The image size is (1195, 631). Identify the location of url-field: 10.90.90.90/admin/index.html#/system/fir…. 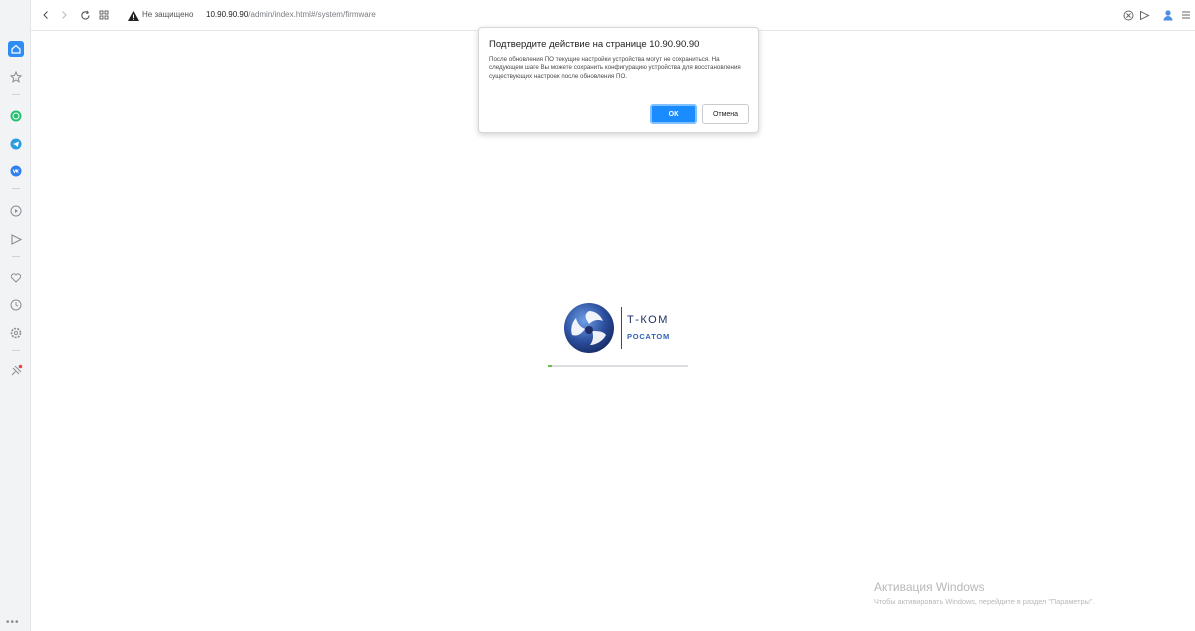
(291, 14).